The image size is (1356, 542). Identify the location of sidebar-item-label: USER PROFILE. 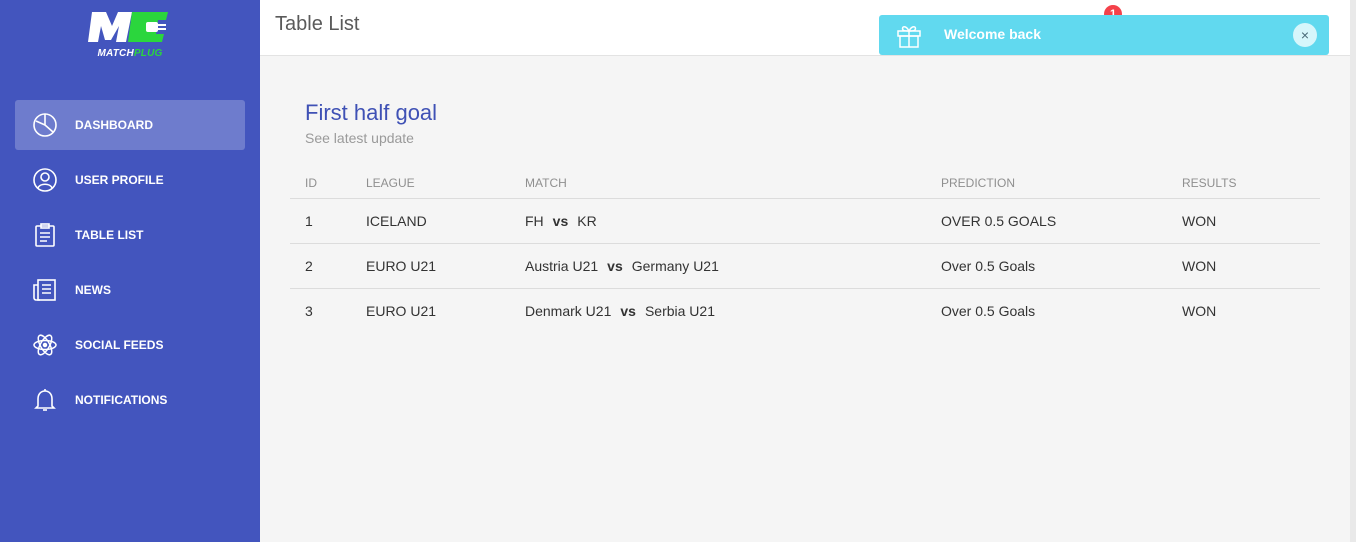
(119, 180).